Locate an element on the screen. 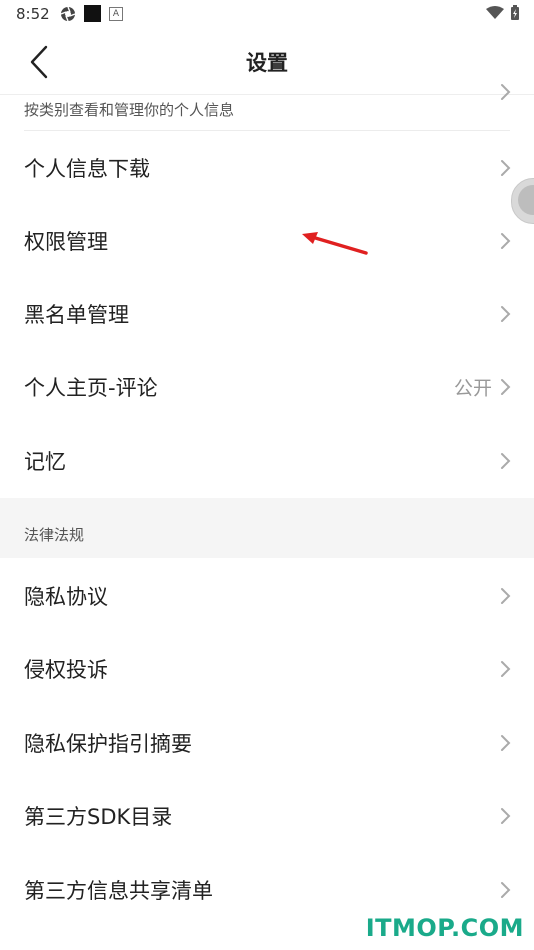  annotation-arrow-icon is located at coordinates (335, 243).